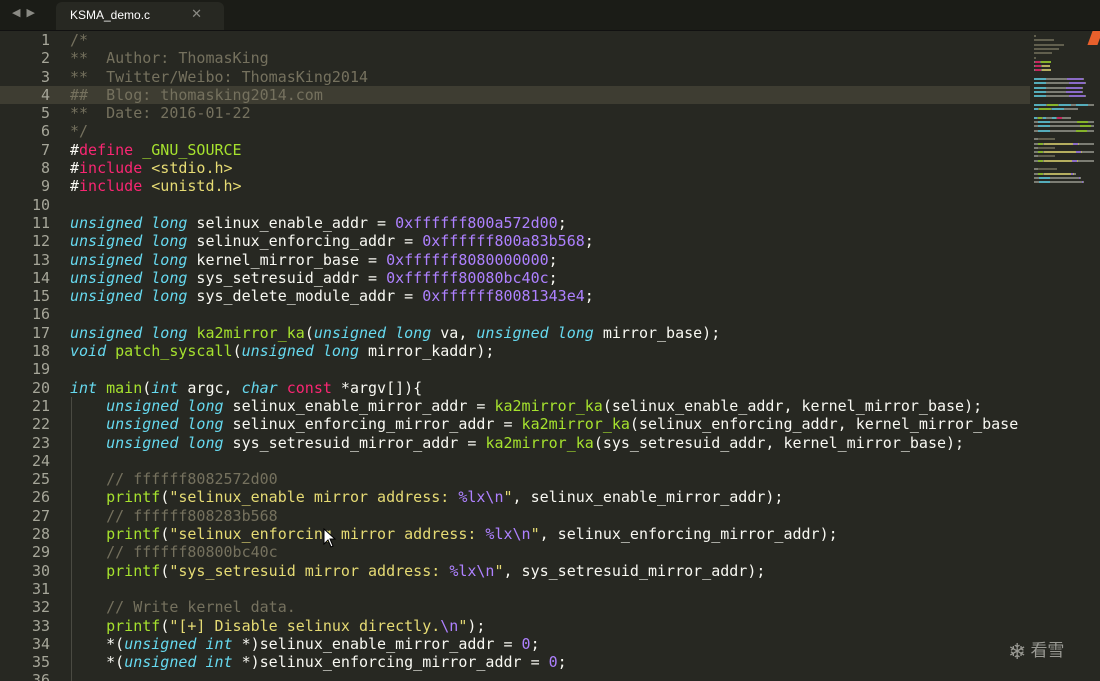 Image resolution: width=1100 pixels, height=681 pixels. Describe the element at coordinates (515, 589) in the screenshot. I see `code-line: 31` at that location.